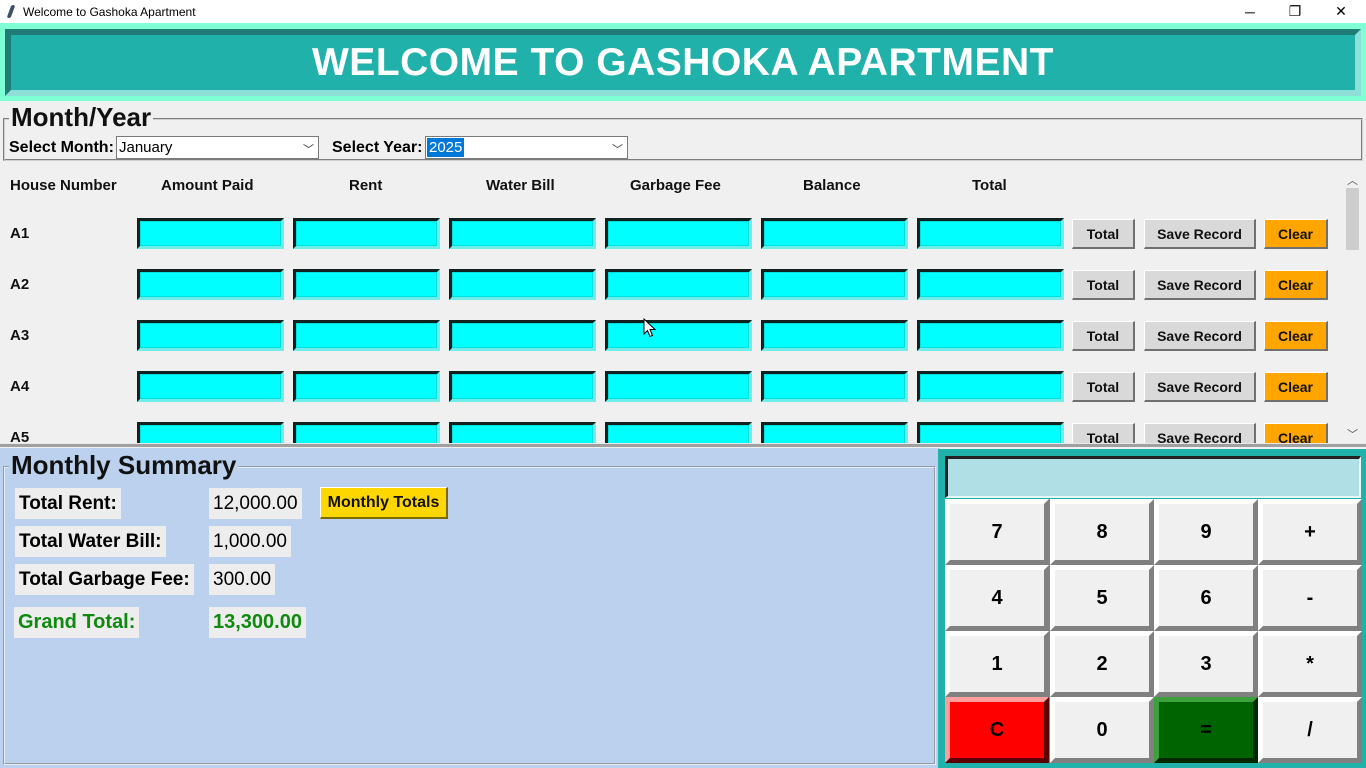 Image resolution: width=1366 pixels, height=768 pixels. Describe the element at coordinates (1295, 11) in the screenshot. I see `restore-button: ❐` at that location.